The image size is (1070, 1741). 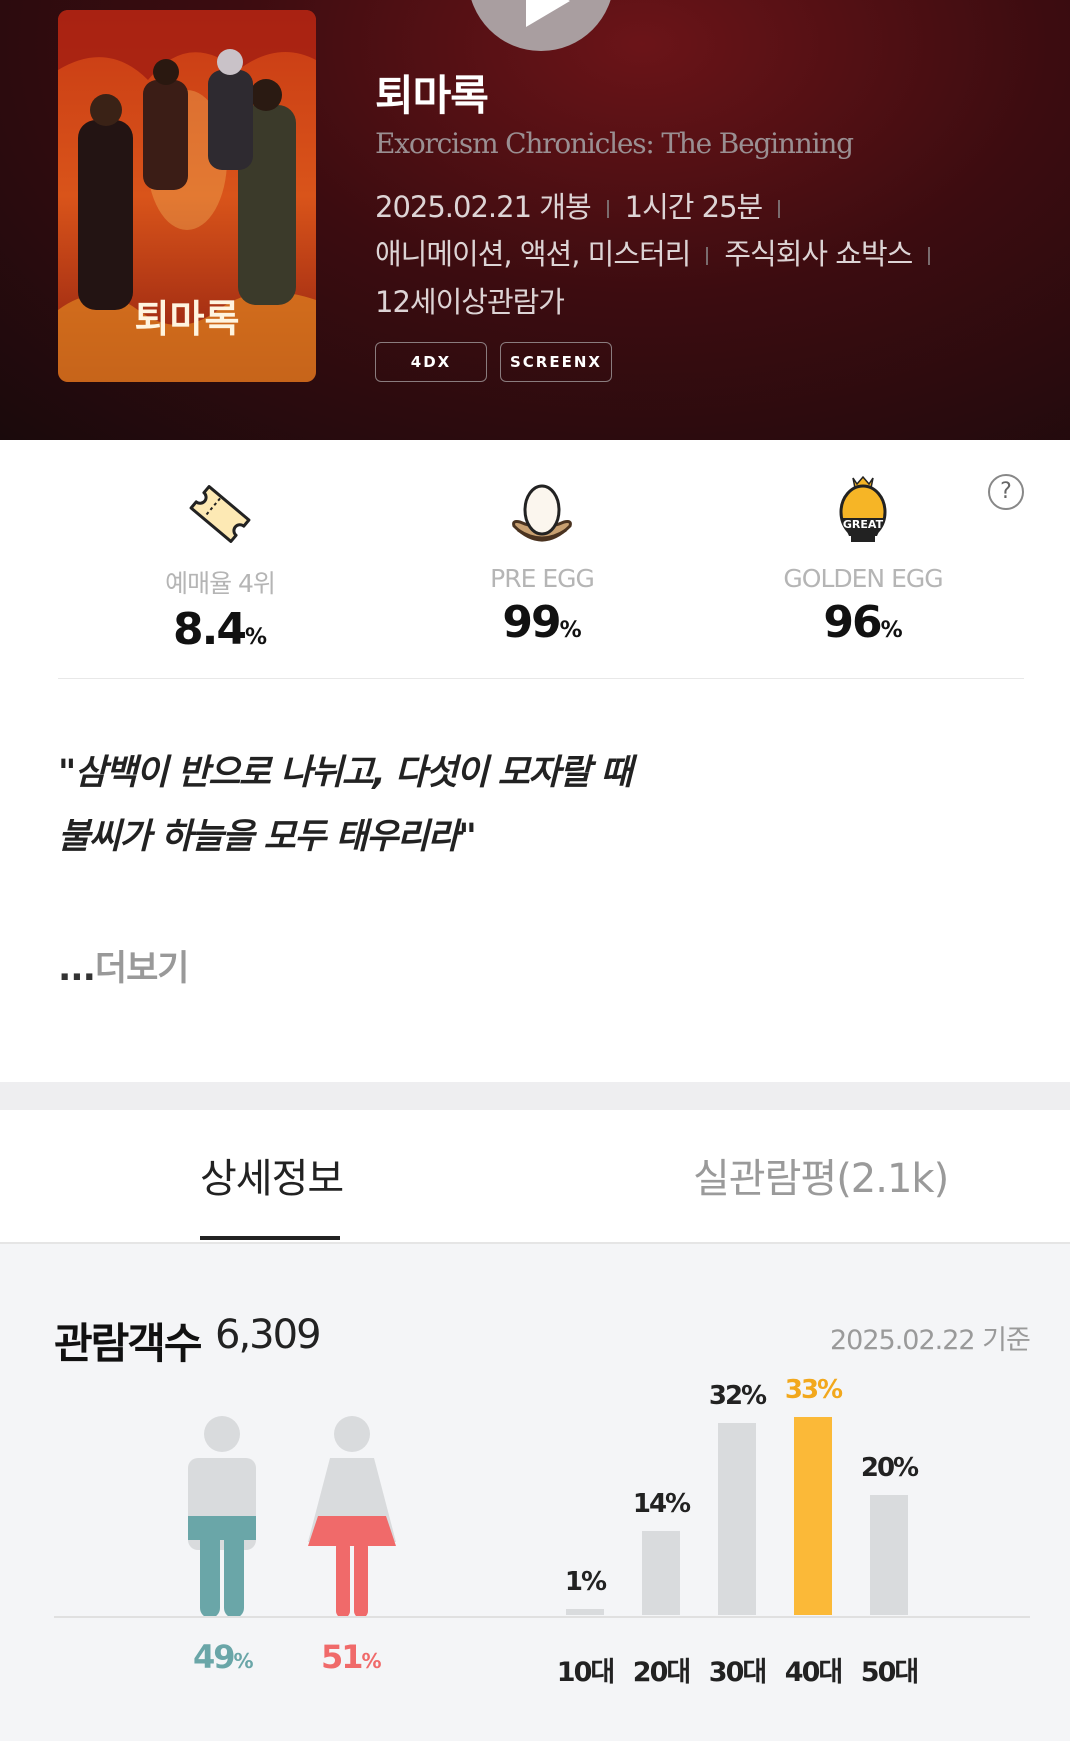 What do you see at coordinates (1006, 492) in the screenshot?
I see `help-icon: ?` at bounding box center [1006, 492].